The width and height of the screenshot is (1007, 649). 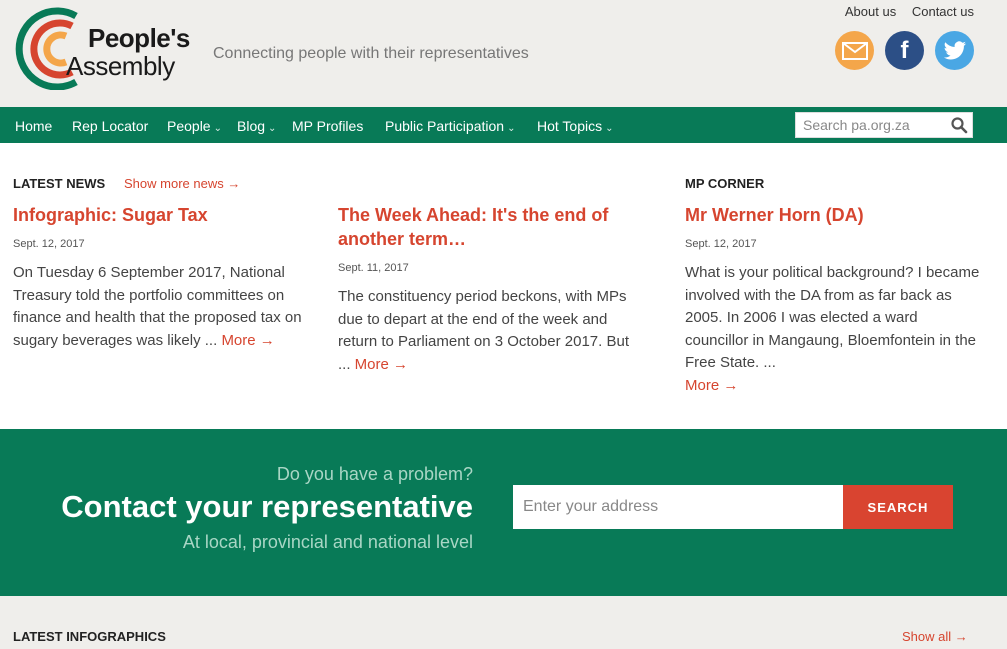 What do you see at coordinates (903, 11) in the screenshot?
I see `top-links: About us Contact us` at bounding box center [903, 11].